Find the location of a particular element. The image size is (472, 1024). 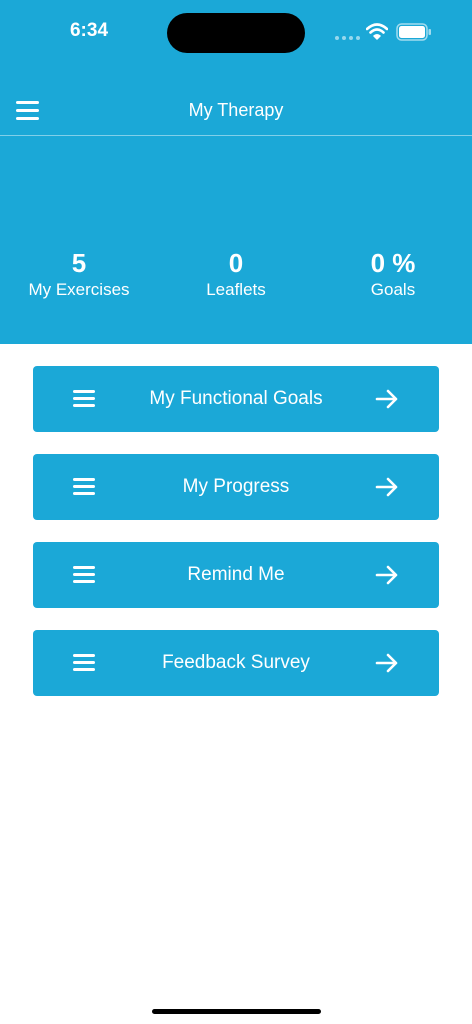

remind-me-button: Remind Me is located at coordinates (236, 575).